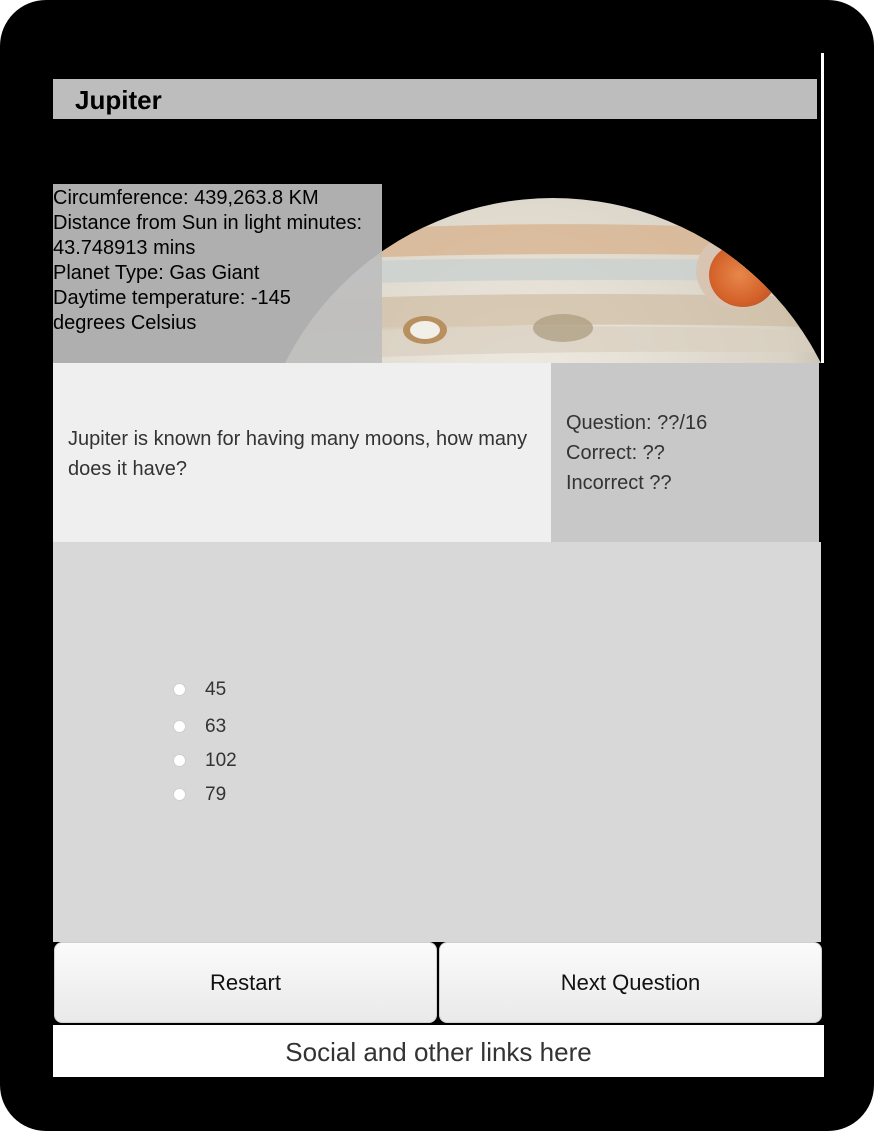 This screenshot has height=1131, width=874. I want to click on incorrect-counter: Incorrect ??, so click(619, 483).